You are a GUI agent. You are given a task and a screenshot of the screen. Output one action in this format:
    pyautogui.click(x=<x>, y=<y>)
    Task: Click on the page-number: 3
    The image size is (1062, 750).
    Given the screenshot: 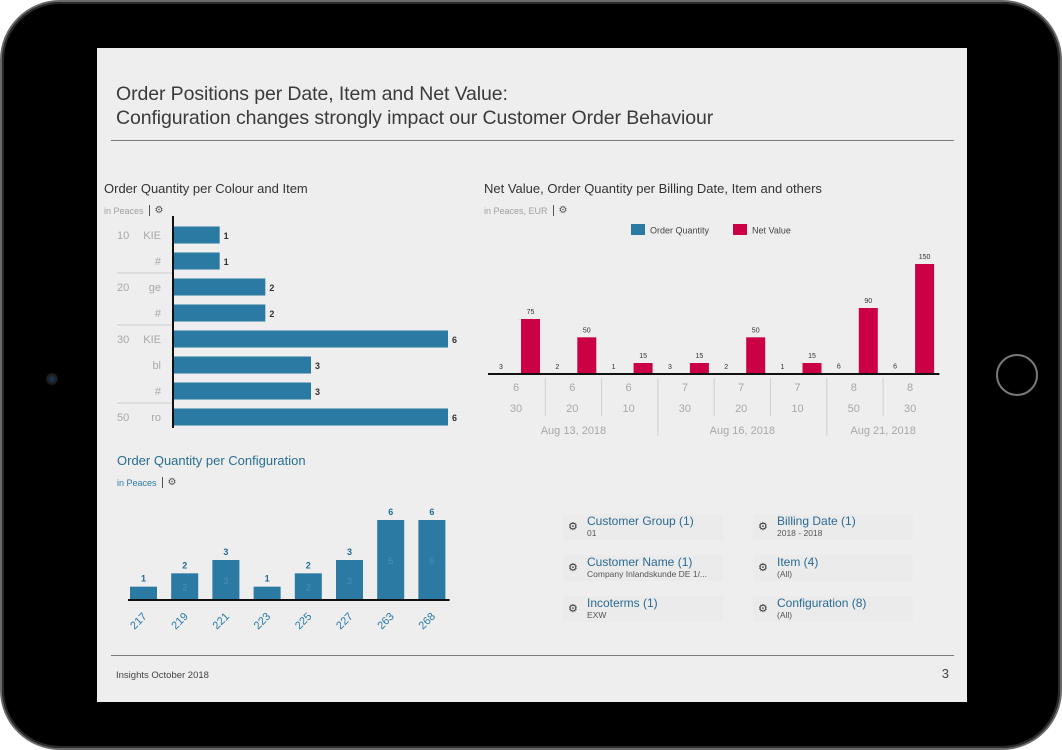 What is the action you would take?
    pyautogui.click(x=945, y=673)
    